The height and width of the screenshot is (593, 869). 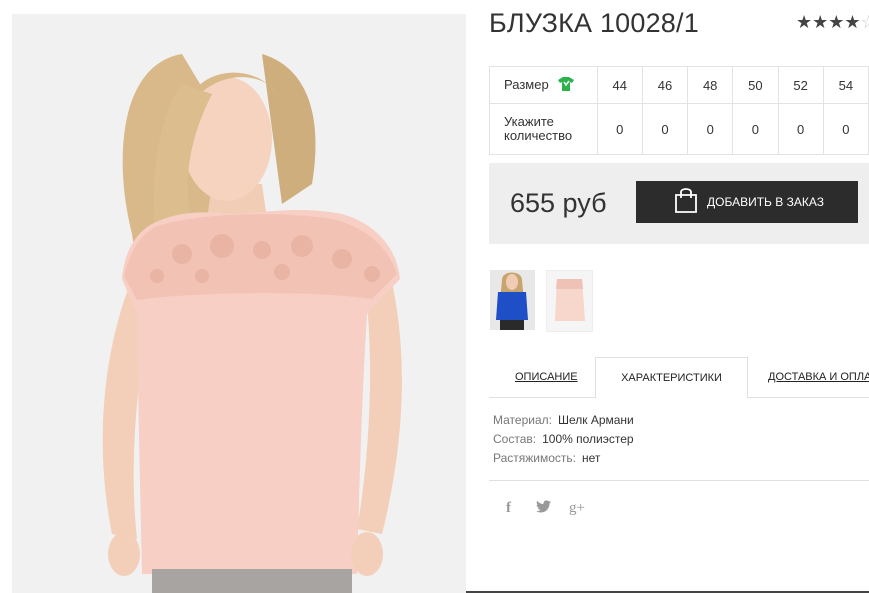 What do you see at coordinates (522, 420) in the screenshot?
I see `spec-key: Материал:` at bounding box center [522, 420].